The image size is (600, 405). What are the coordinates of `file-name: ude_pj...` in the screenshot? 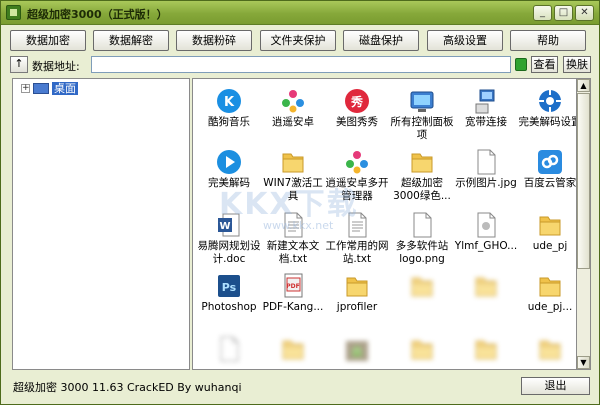 It's located at (550, 307).